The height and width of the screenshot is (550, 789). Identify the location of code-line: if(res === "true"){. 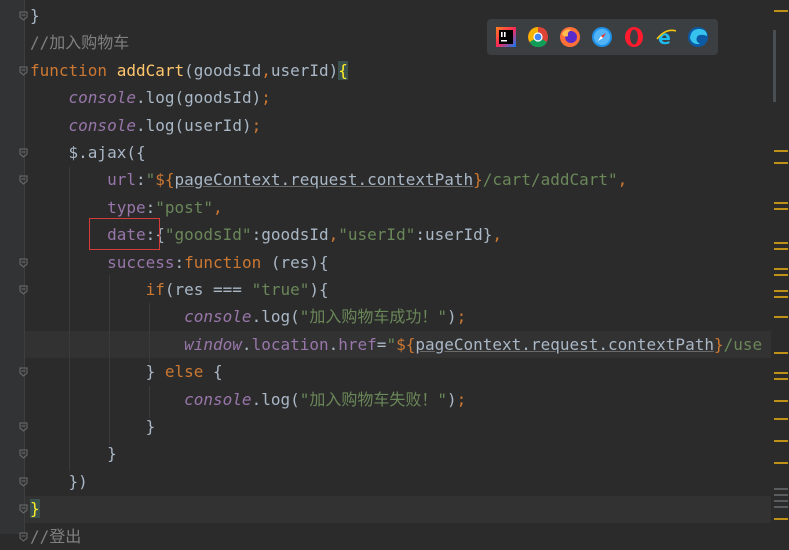
(179, 289).